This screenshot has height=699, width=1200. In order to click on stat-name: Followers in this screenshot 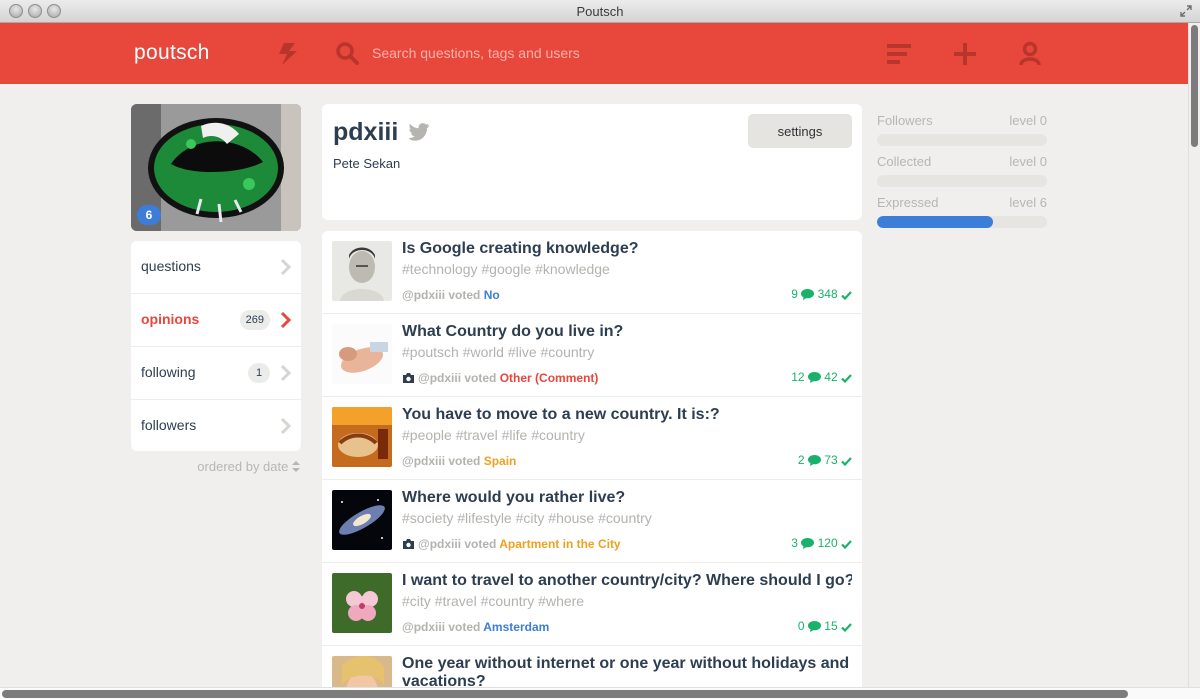, I will do `click(905, 120)`.